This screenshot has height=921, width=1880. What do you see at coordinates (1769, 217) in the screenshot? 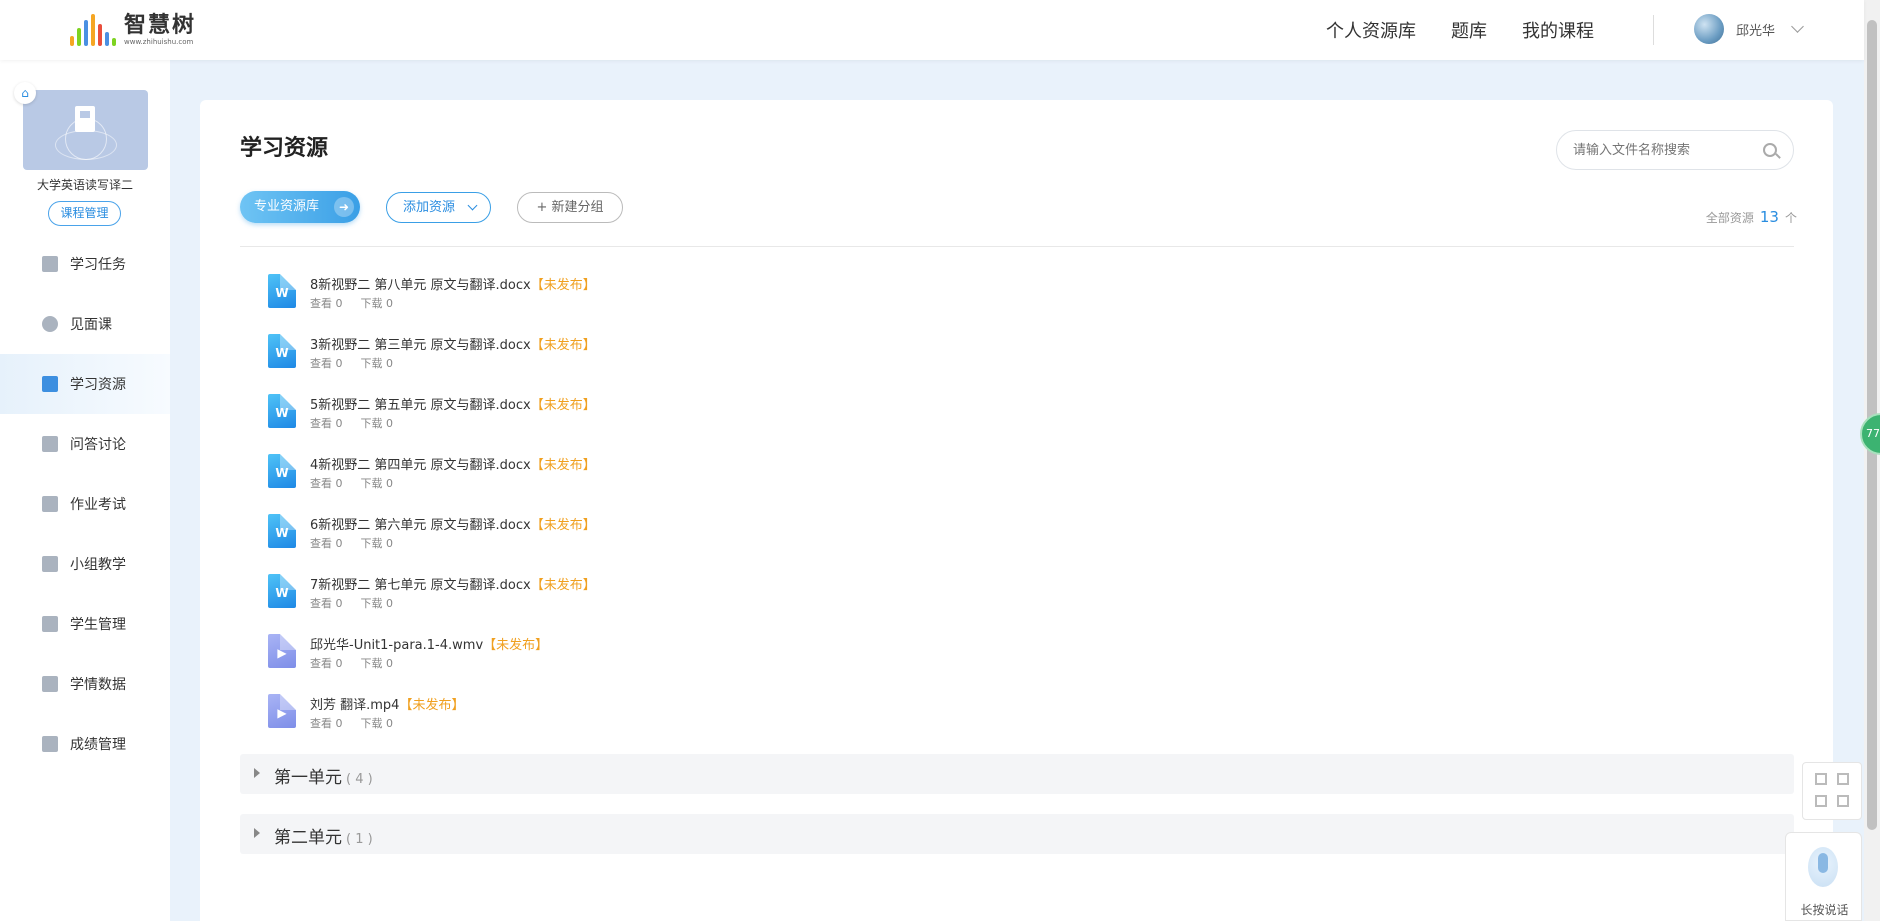
I see `total-count: 13` at bounding box center [1769, 217].